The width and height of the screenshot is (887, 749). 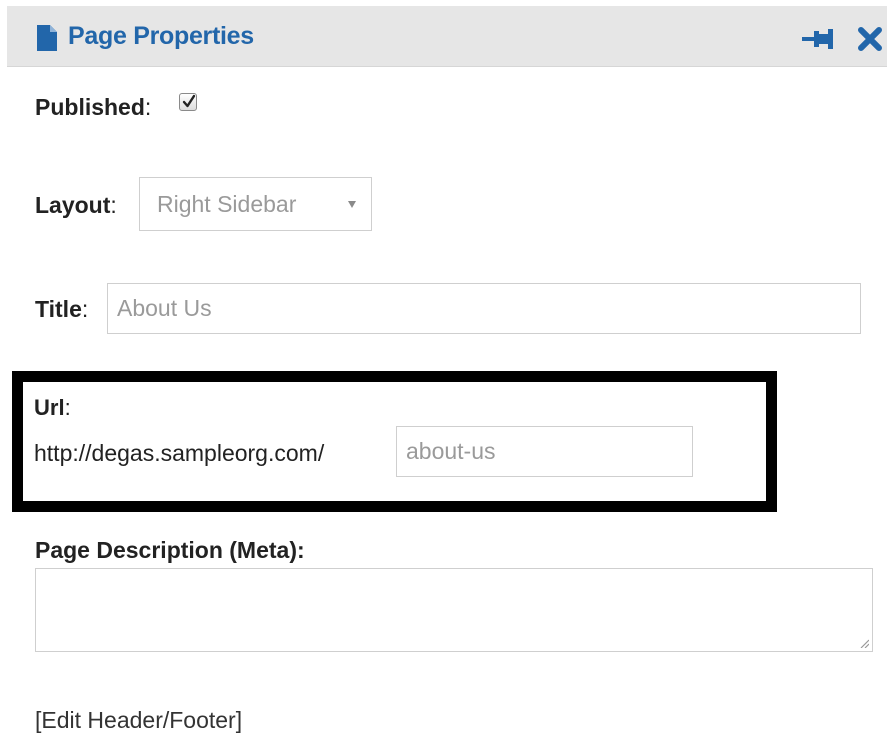 I want to click on dropdown-arrow-icon, so click(x=352, y=204).